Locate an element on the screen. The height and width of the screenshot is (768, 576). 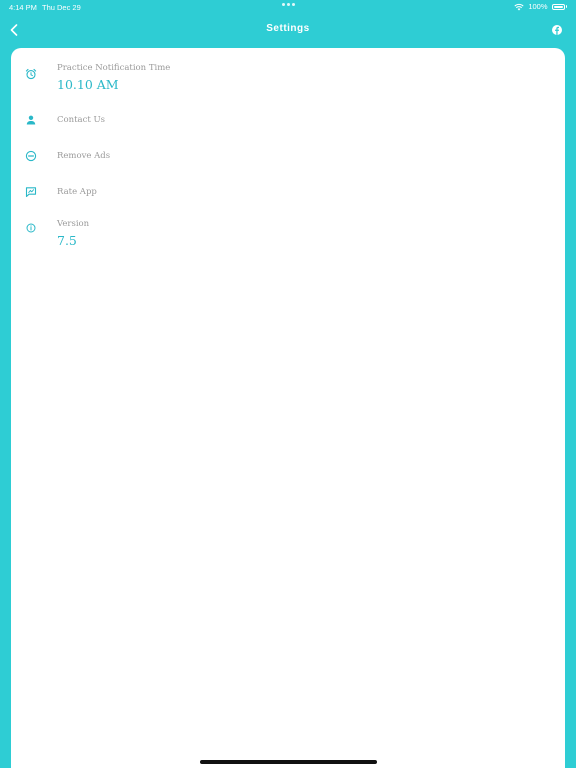
wifi-icon is located at coordinates (519, 6).